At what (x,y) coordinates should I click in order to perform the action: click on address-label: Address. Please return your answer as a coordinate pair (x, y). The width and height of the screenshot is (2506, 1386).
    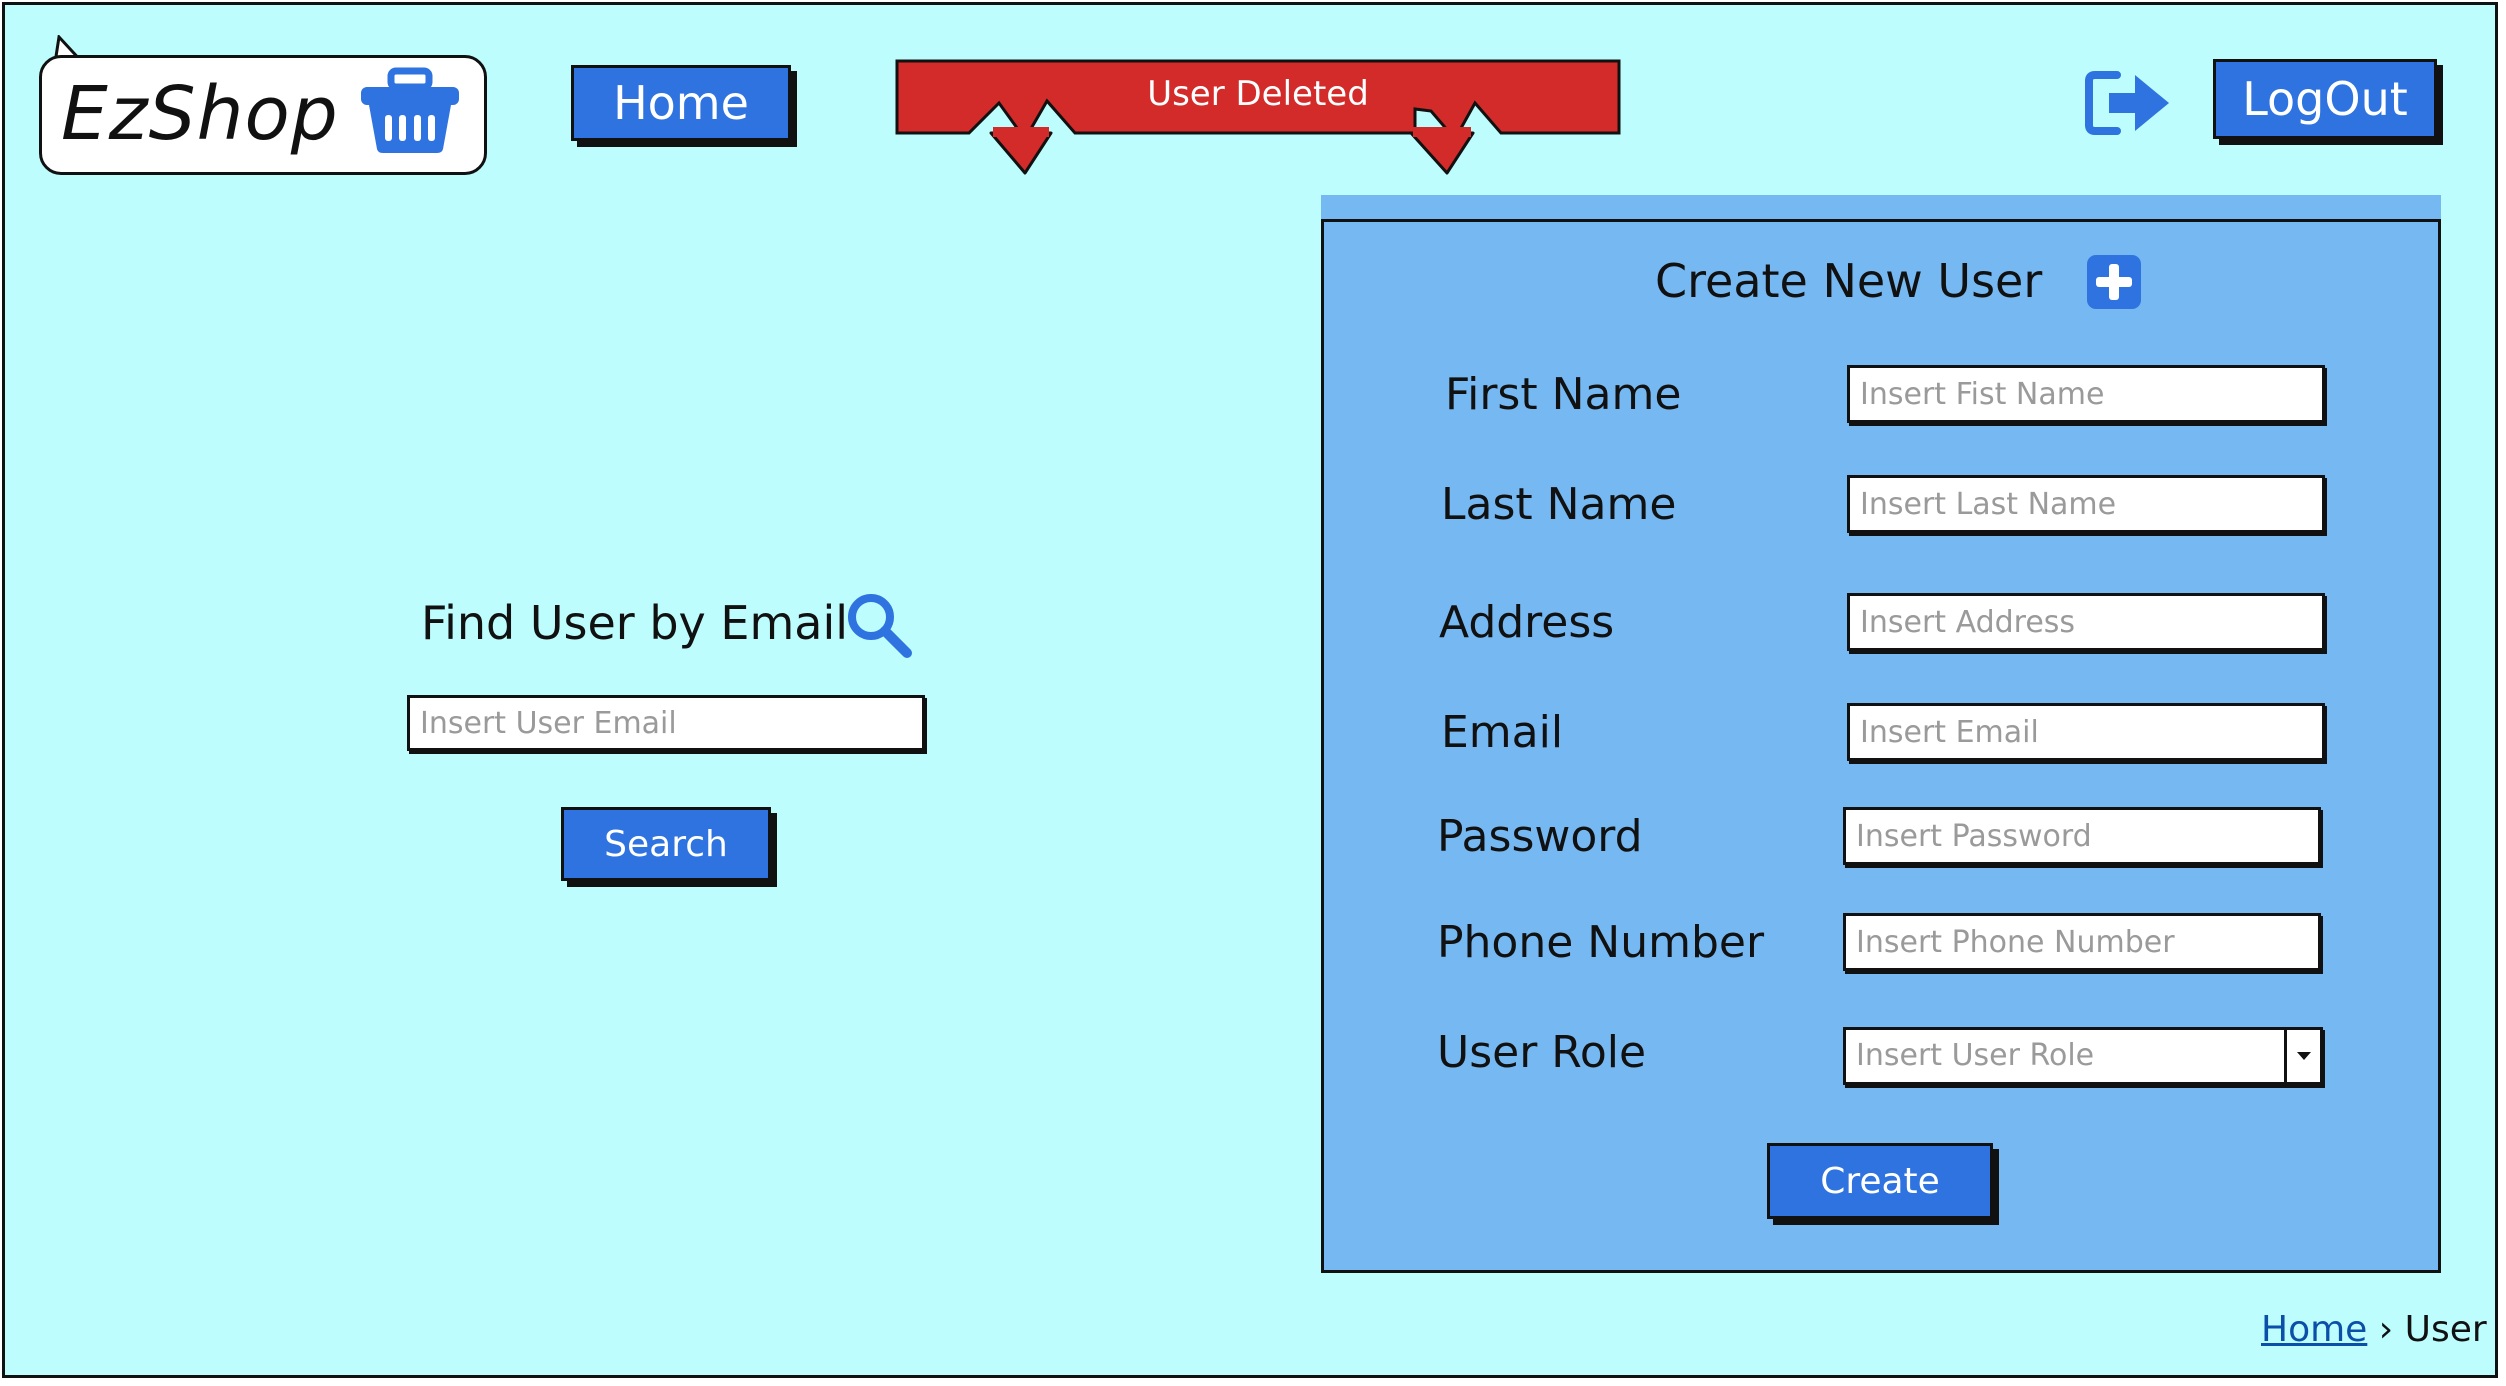
    Looking at the image, I should click on (1527, 622).